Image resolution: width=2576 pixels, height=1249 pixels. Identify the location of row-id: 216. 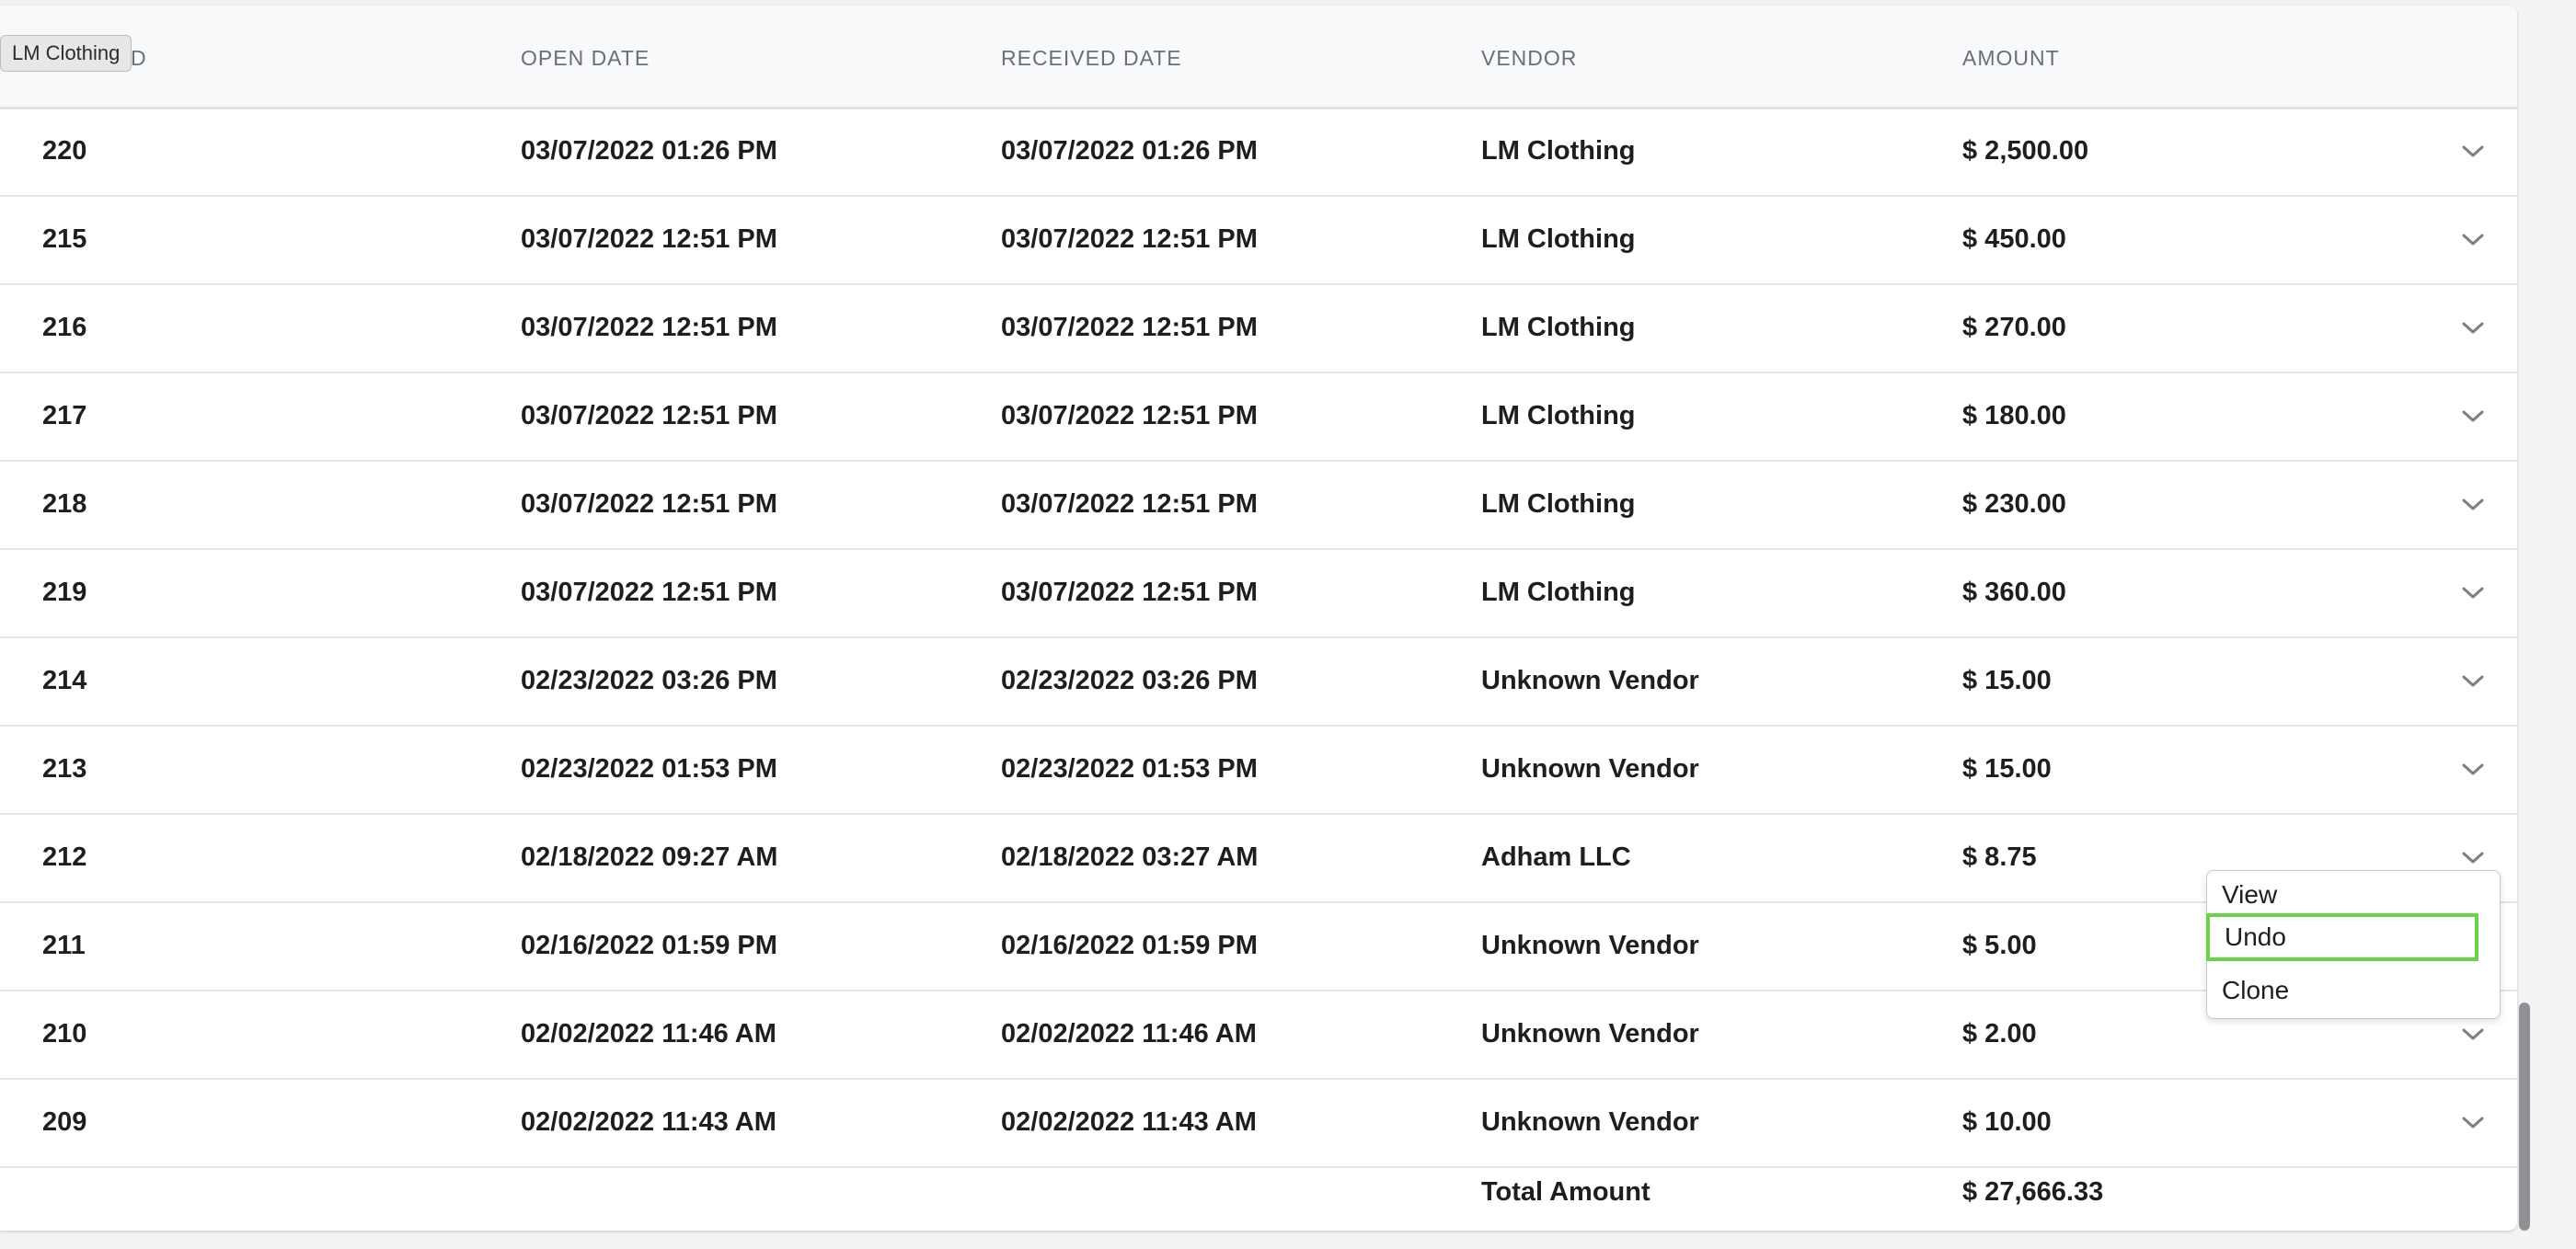
(64, 327).